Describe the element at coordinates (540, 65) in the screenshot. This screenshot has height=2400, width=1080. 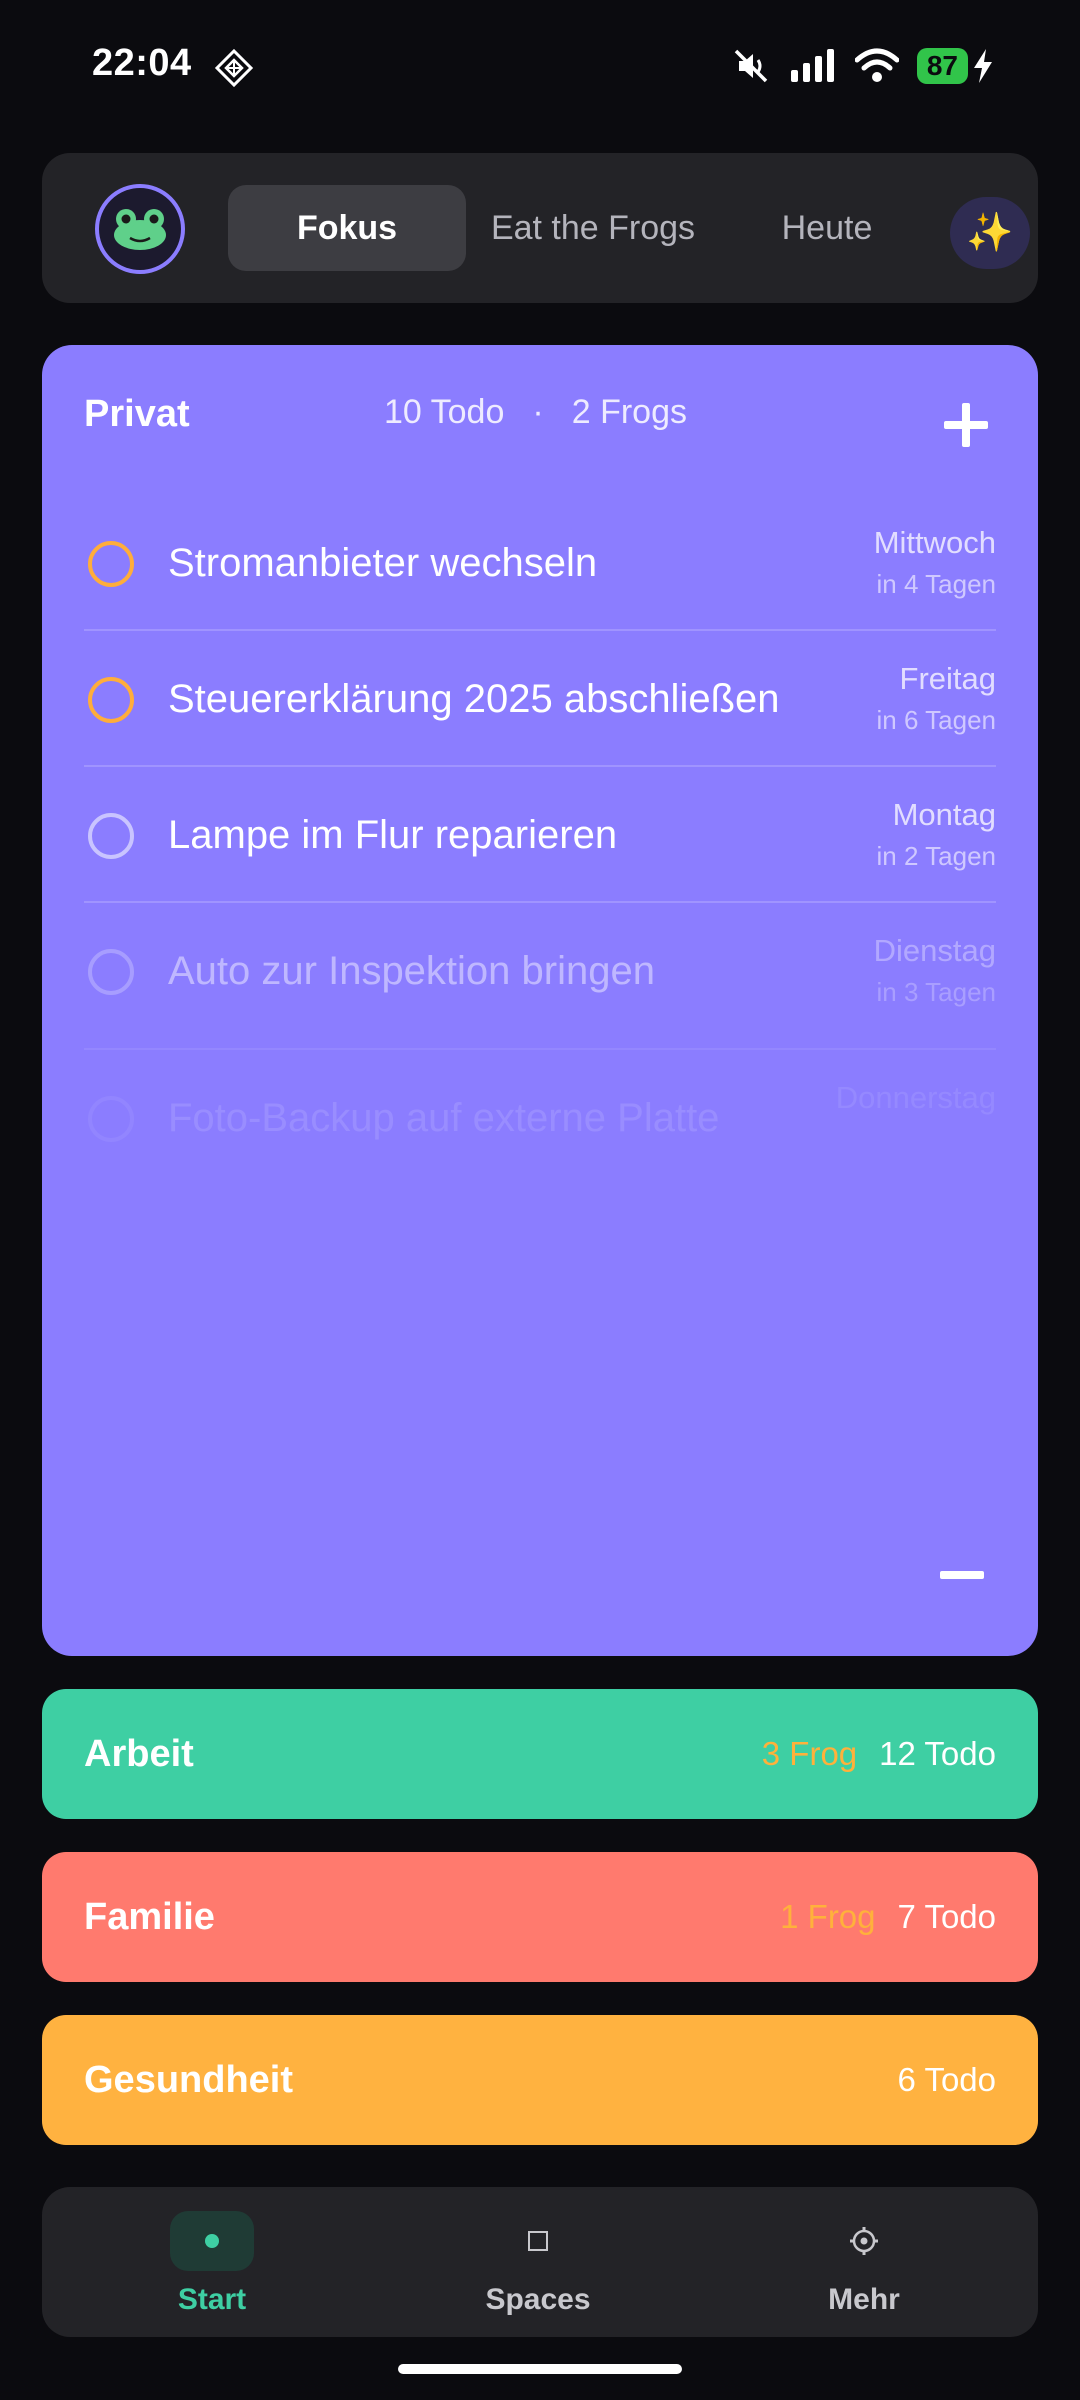
I see `status-bar: 22:04 87` at that location.